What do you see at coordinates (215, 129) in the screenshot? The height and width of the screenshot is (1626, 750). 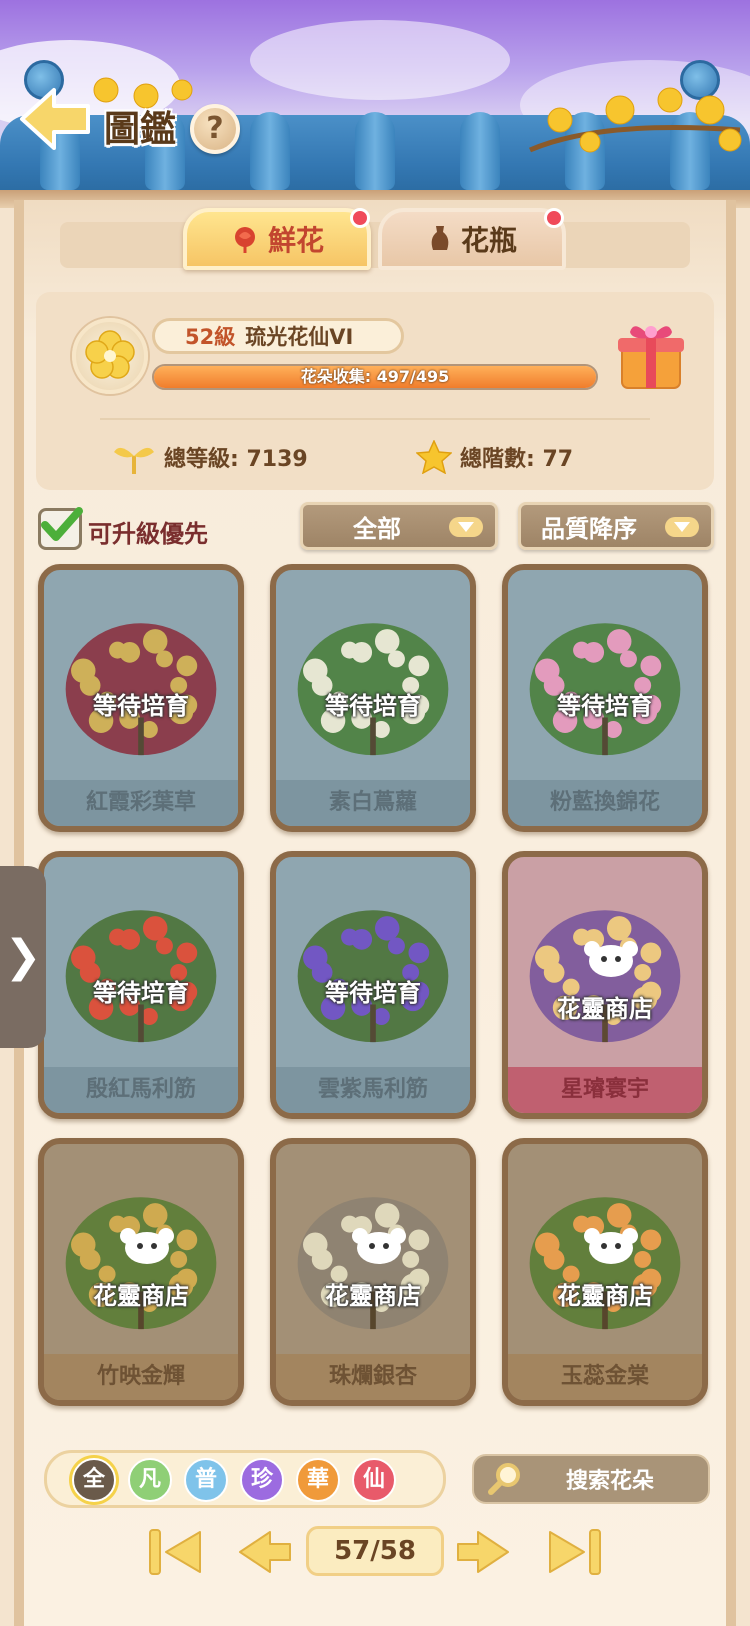 I see `help-button: ?` at bounding box center [215, 129].